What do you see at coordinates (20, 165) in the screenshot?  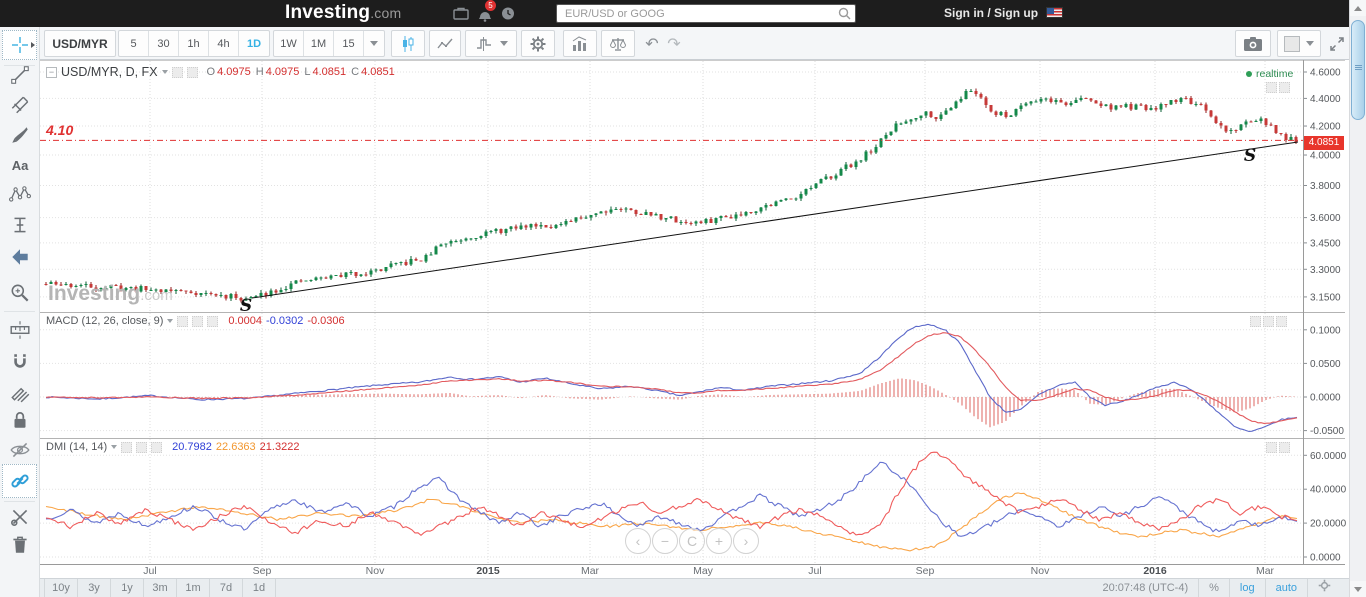 I see `tool-text: Aa` at bounding box center [20, 165].